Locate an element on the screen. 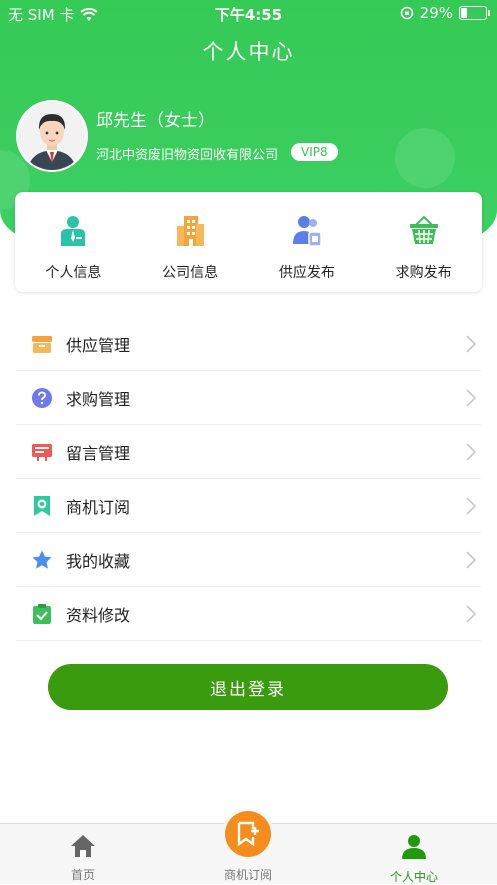 The width and height of the screenshot is (497, 885). users-publish-icon is located at coordinates (307, 231).